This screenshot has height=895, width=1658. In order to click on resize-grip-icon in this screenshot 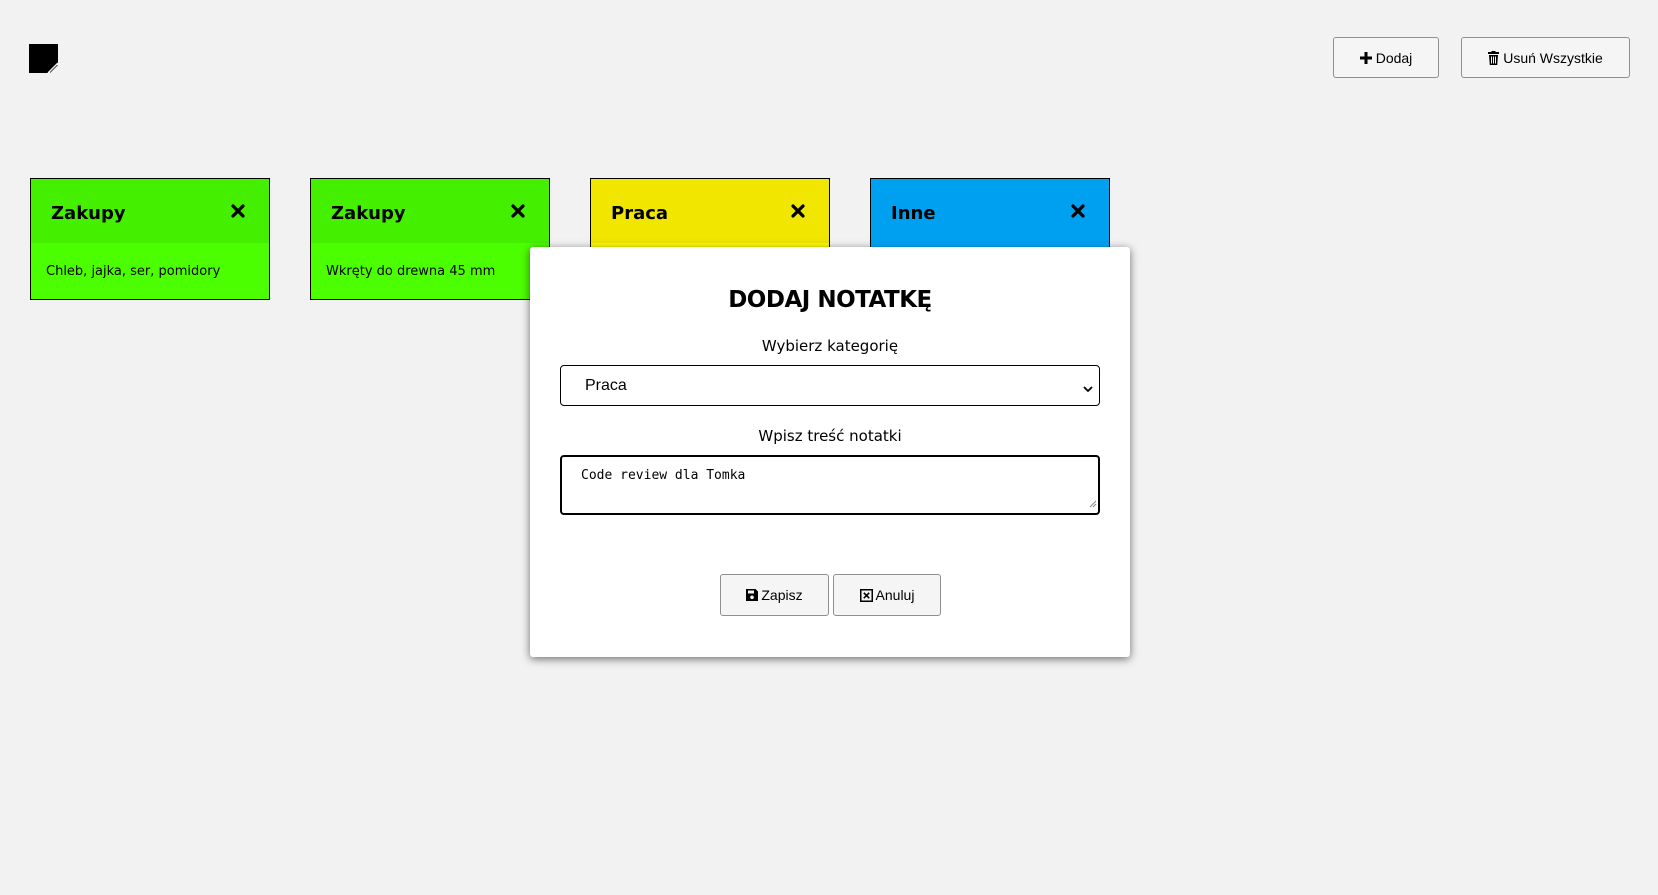, I will do `click(1093, 504)`.